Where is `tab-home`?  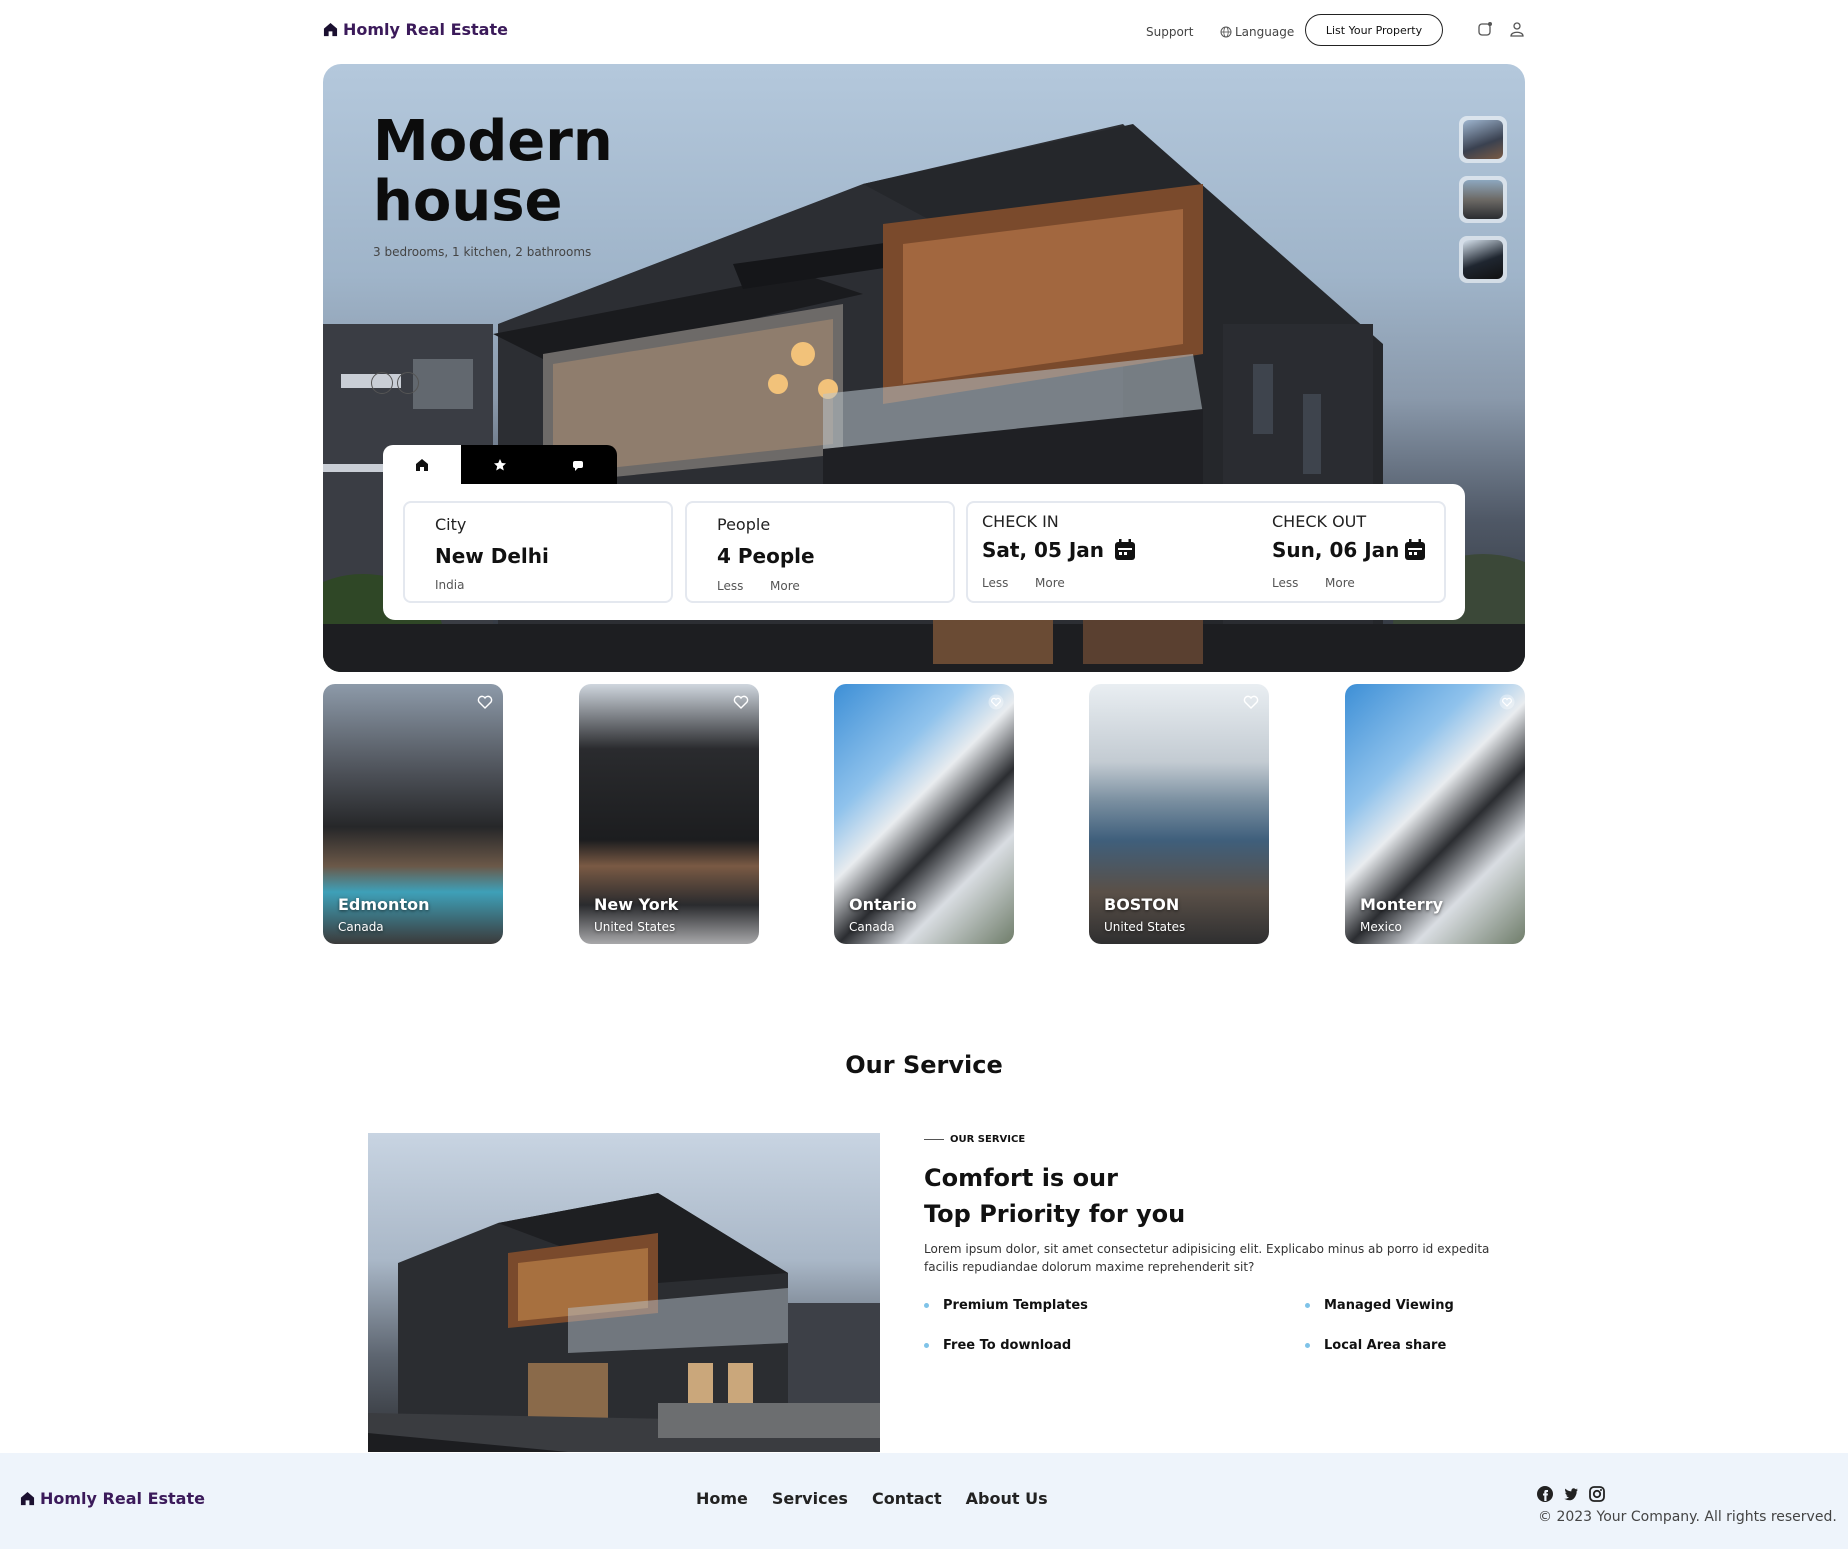
tab-home is located at coordinates (422, 465).